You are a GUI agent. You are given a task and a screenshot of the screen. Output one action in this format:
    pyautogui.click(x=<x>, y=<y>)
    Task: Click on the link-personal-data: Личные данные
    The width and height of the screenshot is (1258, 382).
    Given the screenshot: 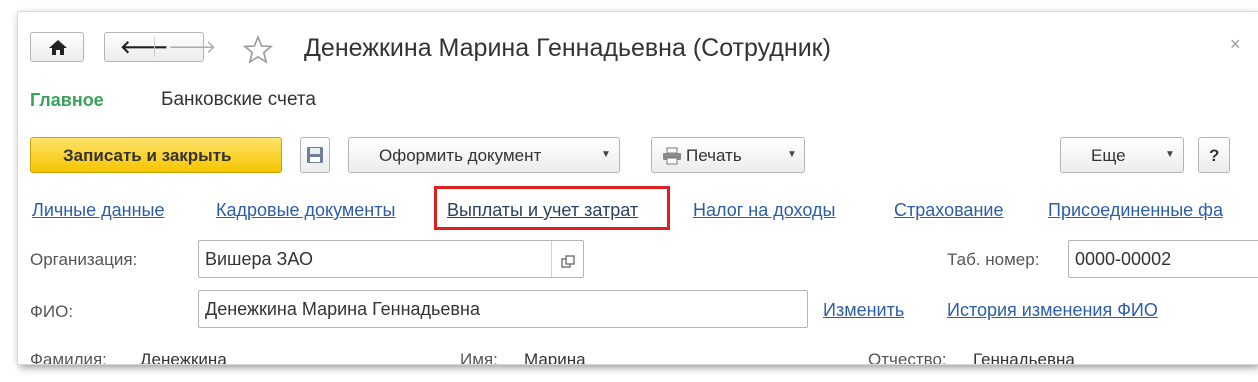 What is the action you would take?
    pyautogui.click(x=98, y=210)
    